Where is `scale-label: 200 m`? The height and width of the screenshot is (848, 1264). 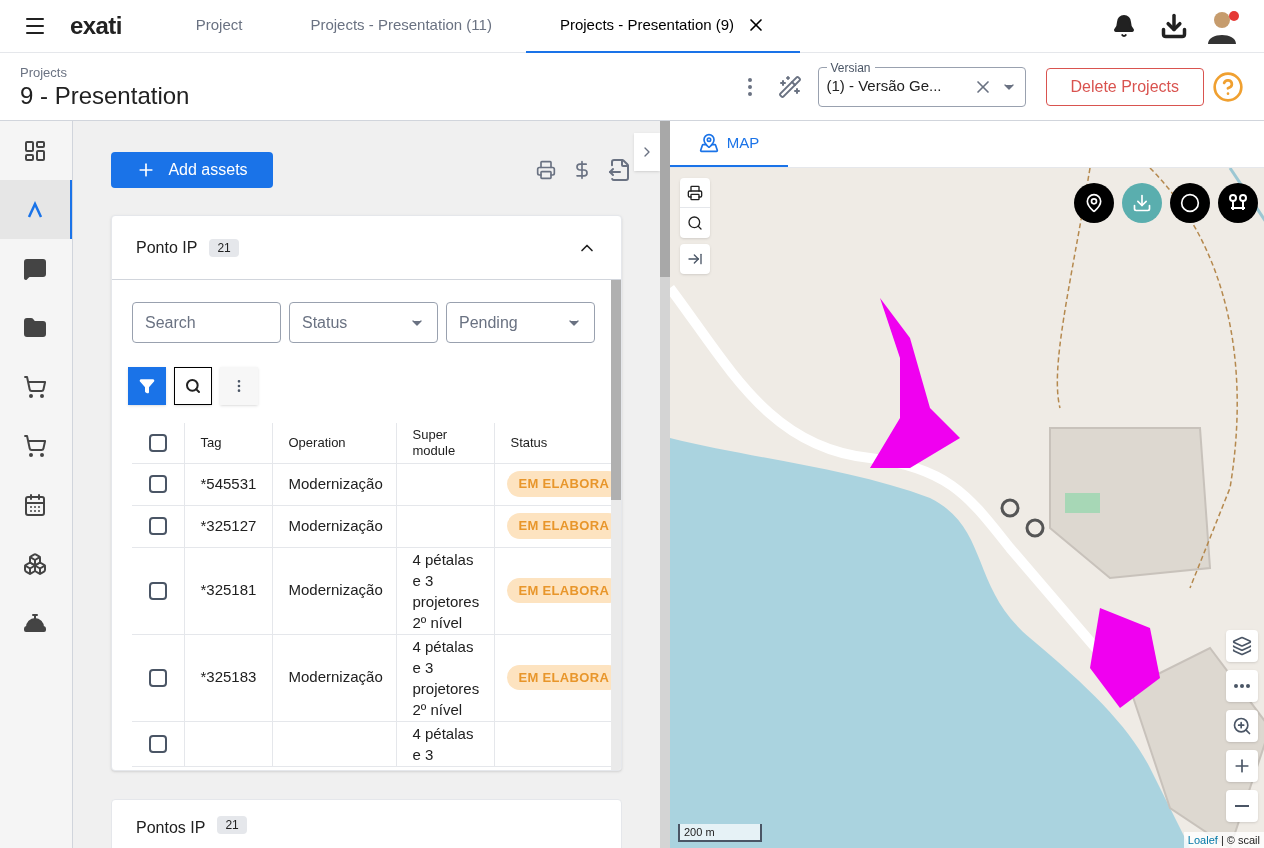 scale-label: 200 m is located at coordinates (699, 831).